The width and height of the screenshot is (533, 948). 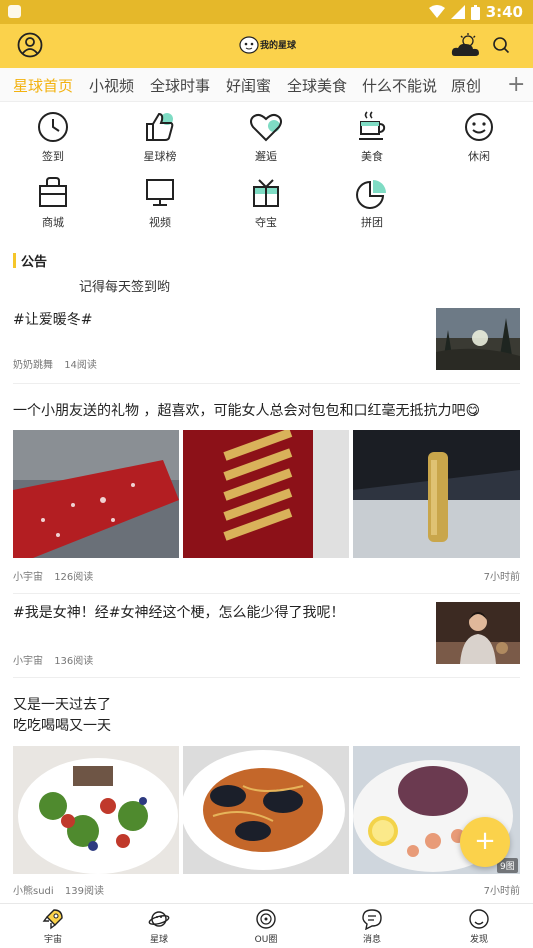 I want to click on grid-label: 商城, so click(x=53, y=222).